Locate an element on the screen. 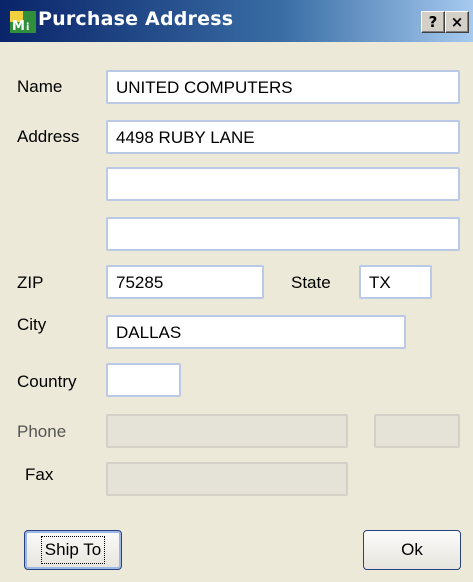 The height and width of the screenshot is (582, 473). address-line2-field is located at coordinates (283, 184).